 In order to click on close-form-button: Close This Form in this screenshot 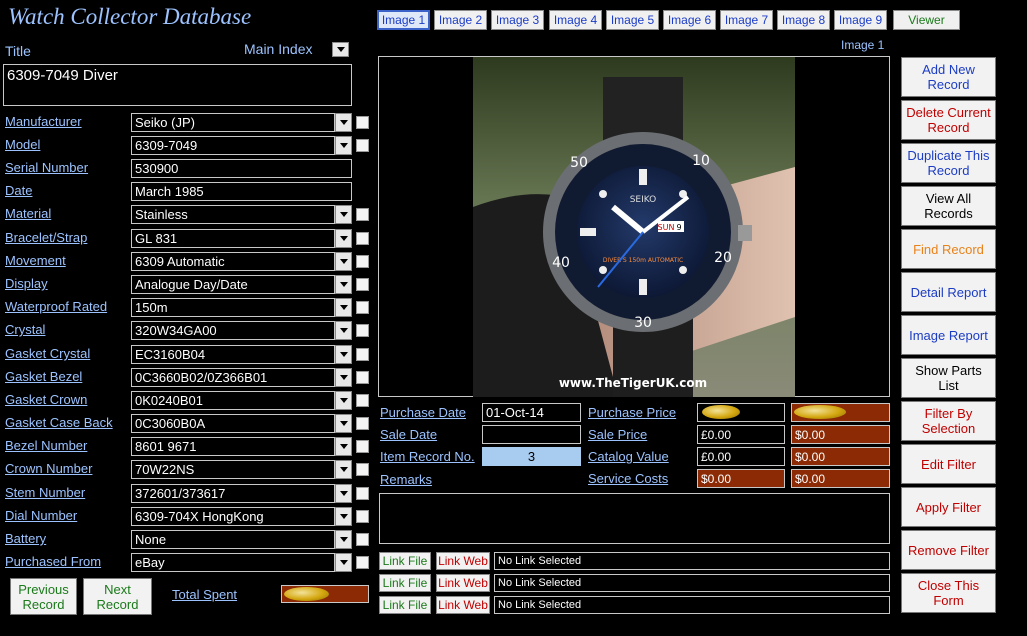, I will do `click(948, 593)`.